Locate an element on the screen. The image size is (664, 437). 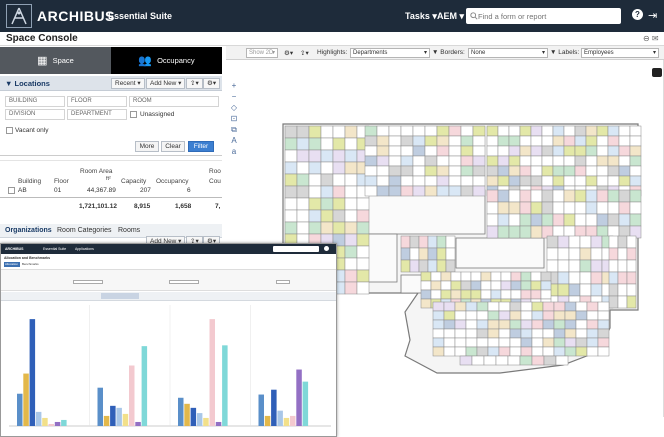
tab-occupancy: 👥 Occupancy is located at coordinates (166, 60).